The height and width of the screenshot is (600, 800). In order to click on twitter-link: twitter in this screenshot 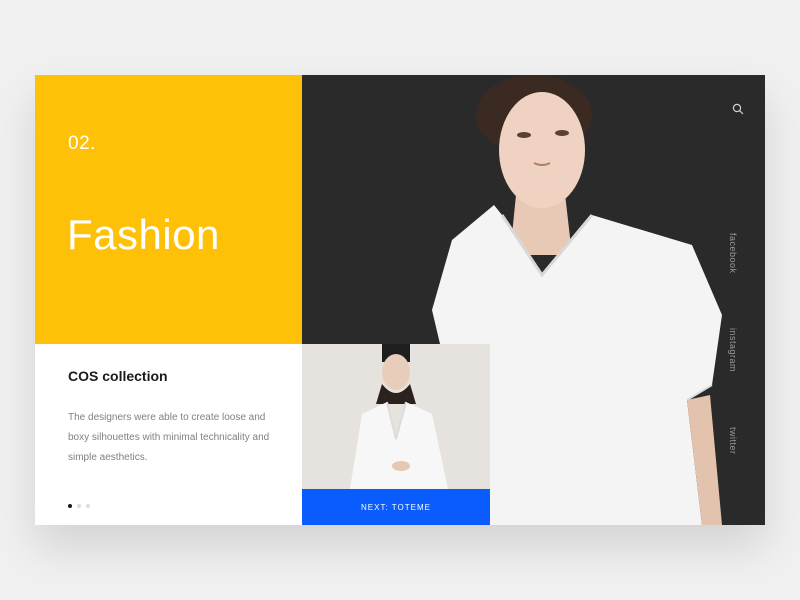, I will do `click(733, 441)`.